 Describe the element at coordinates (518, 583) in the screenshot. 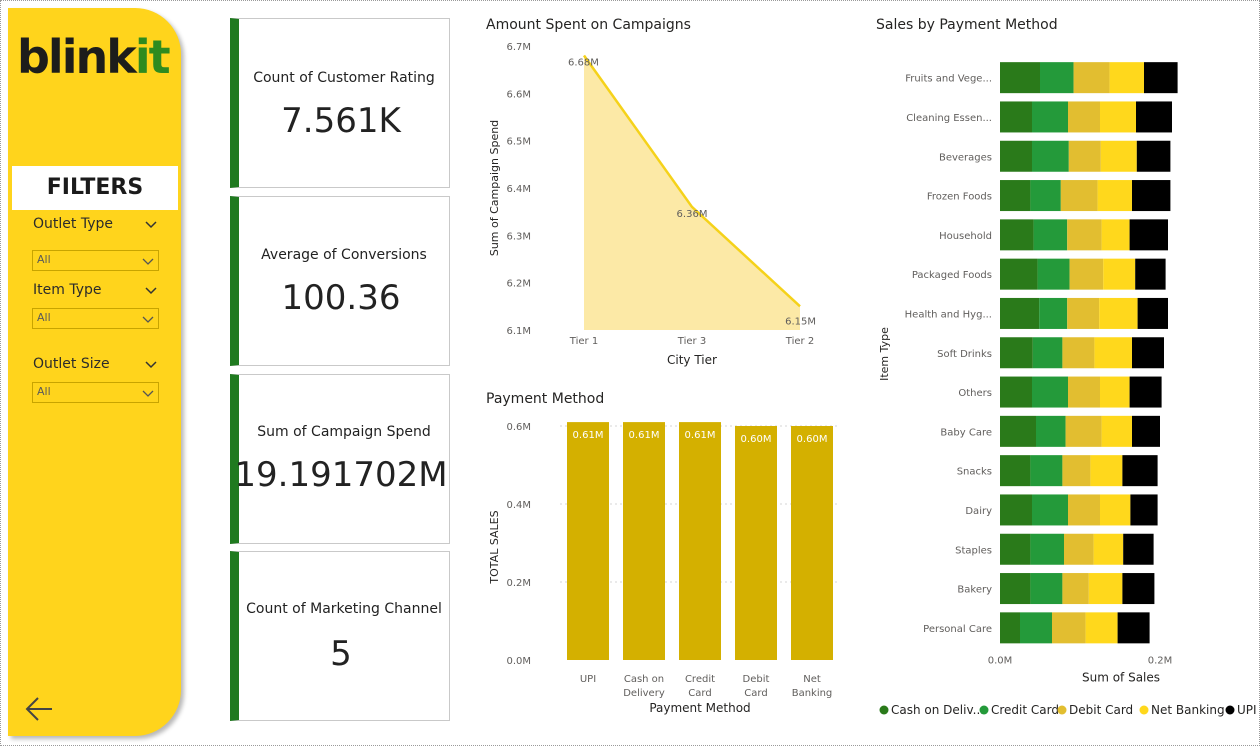

I see `y-tick-label: 0.2M` at that location.